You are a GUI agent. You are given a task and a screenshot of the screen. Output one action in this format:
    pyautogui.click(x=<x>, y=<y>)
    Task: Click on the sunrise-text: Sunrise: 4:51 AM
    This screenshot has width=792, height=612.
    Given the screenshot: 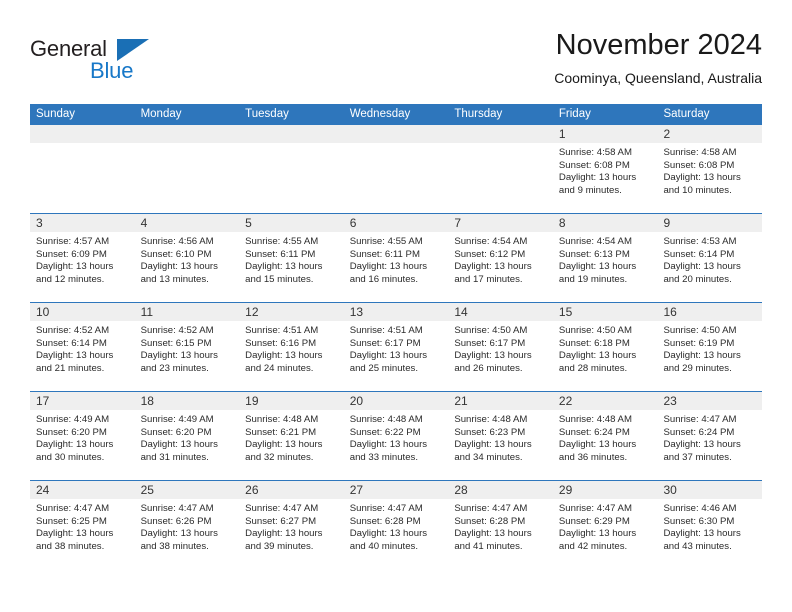 What is the action you would take?
    pyautogui.click(x=386, y=330)
    